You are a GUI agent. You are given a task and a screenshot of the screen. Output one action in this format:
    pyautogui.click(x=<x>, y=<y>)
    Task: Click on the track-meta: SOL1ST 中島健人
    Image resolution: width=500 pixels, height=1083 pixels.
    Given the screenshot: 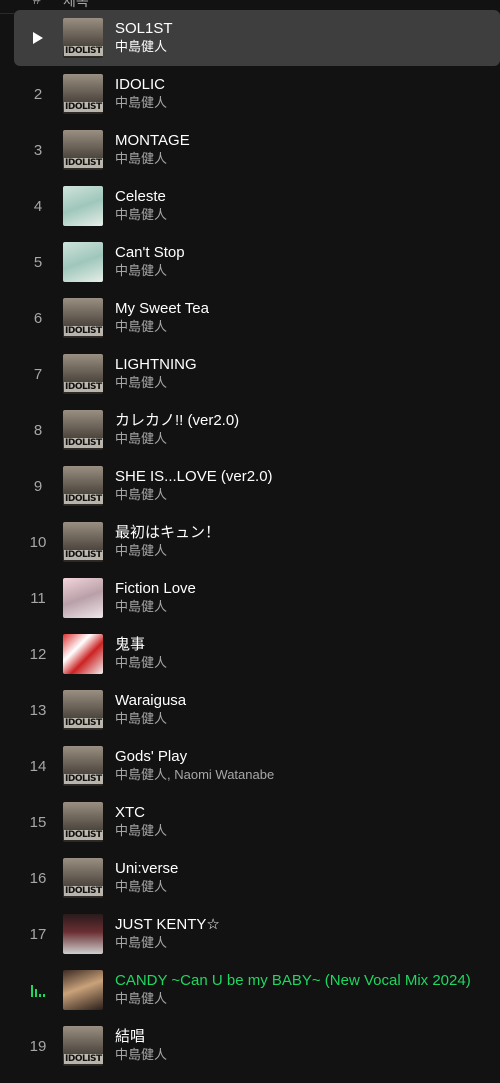 What is the action you would take?
    pyautogui.click(x=303, y=37)
    